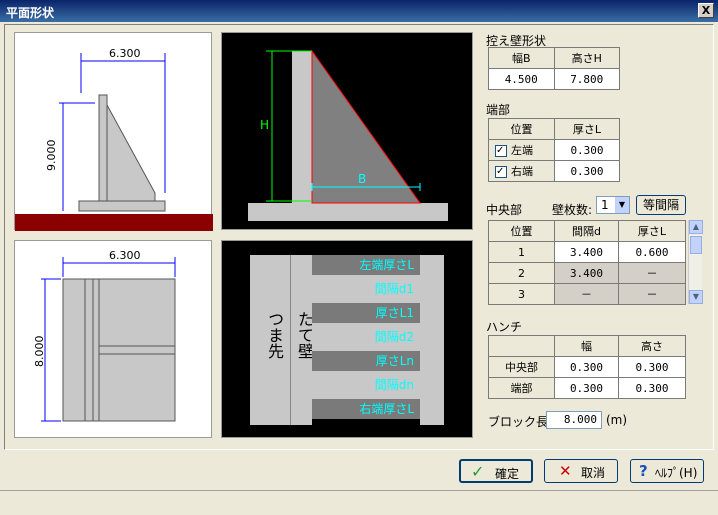 This screenshot has width=718, height=515. What do you see at coordinates (586, 58) in the screenshot?
I see `col-height: 高さH` at bounding box center [586, 58].